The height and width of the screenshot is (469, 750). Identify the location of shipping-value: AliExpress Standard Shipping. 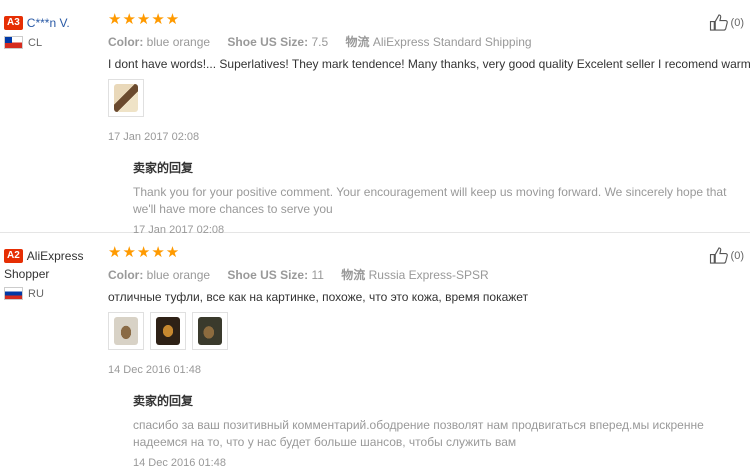
(452, 42).